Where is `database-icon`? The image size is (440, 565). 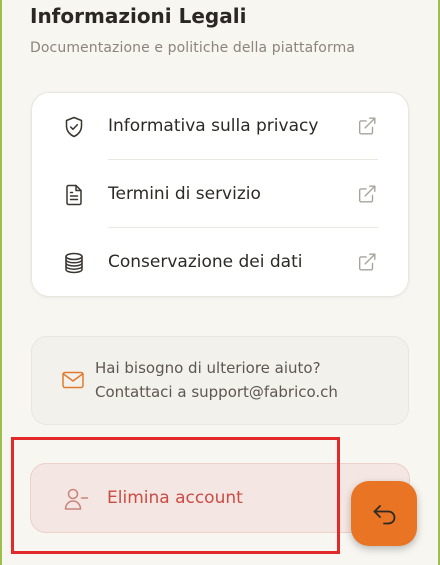
database-icon is located at coordinates (74, 263).